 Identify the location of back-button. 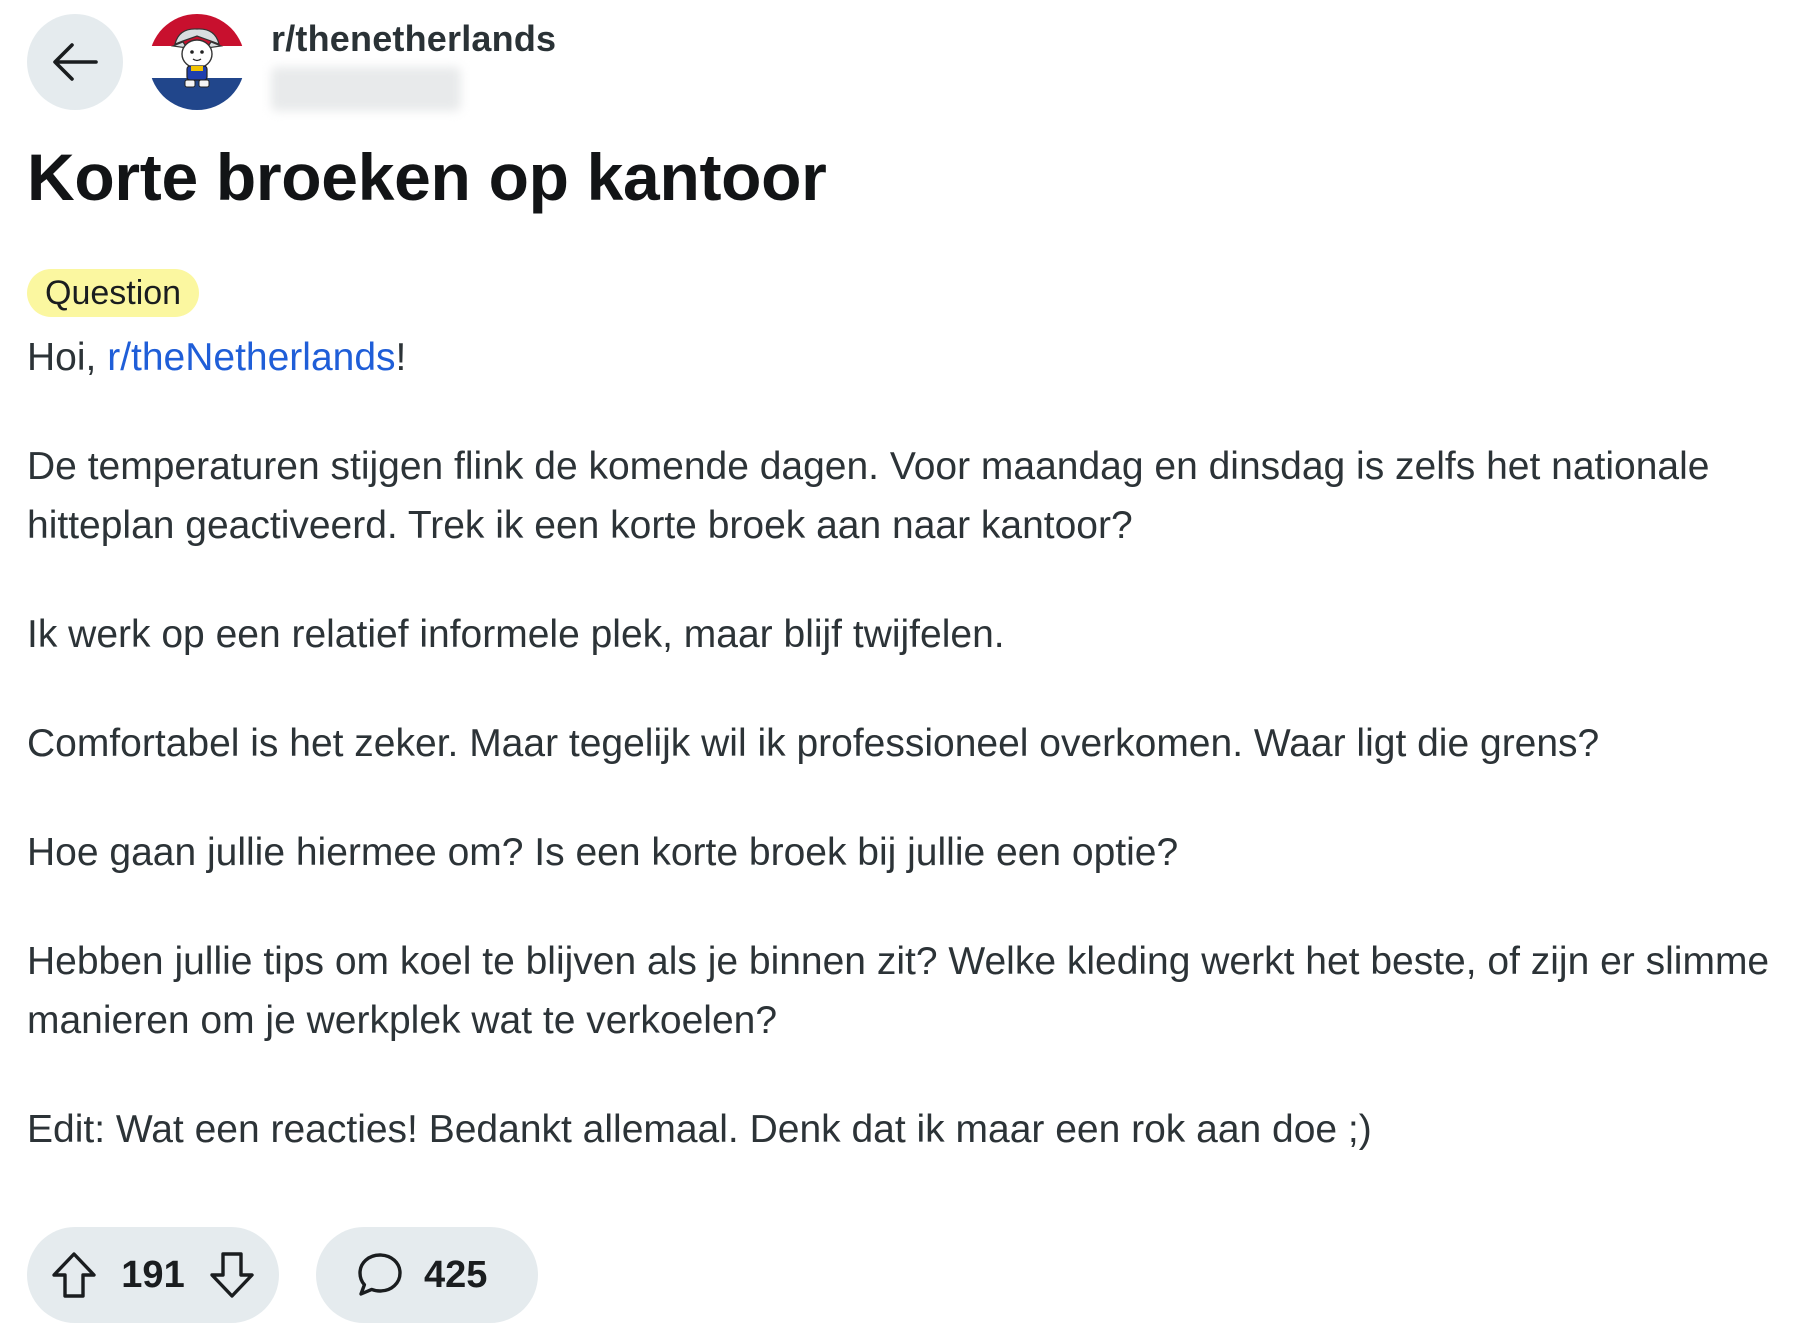
(75, 62).